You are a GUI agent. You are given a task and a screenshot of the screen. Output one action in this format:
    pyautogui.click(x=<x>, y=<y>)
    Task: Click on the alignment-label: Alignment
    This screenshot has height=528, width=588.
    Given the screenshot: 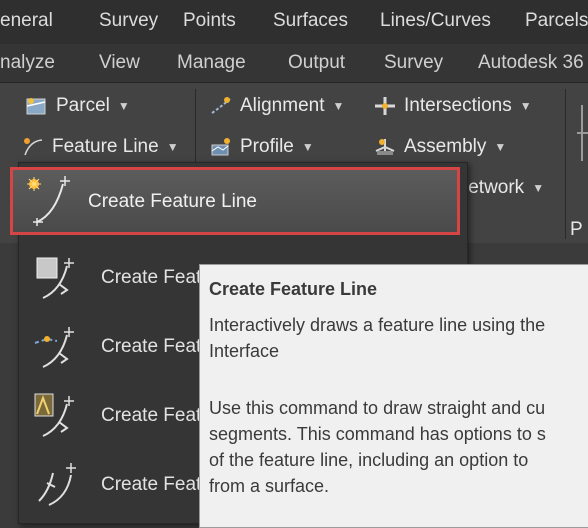 What is the action you would take?
    pyautogui.click(x=282, y=105)
    